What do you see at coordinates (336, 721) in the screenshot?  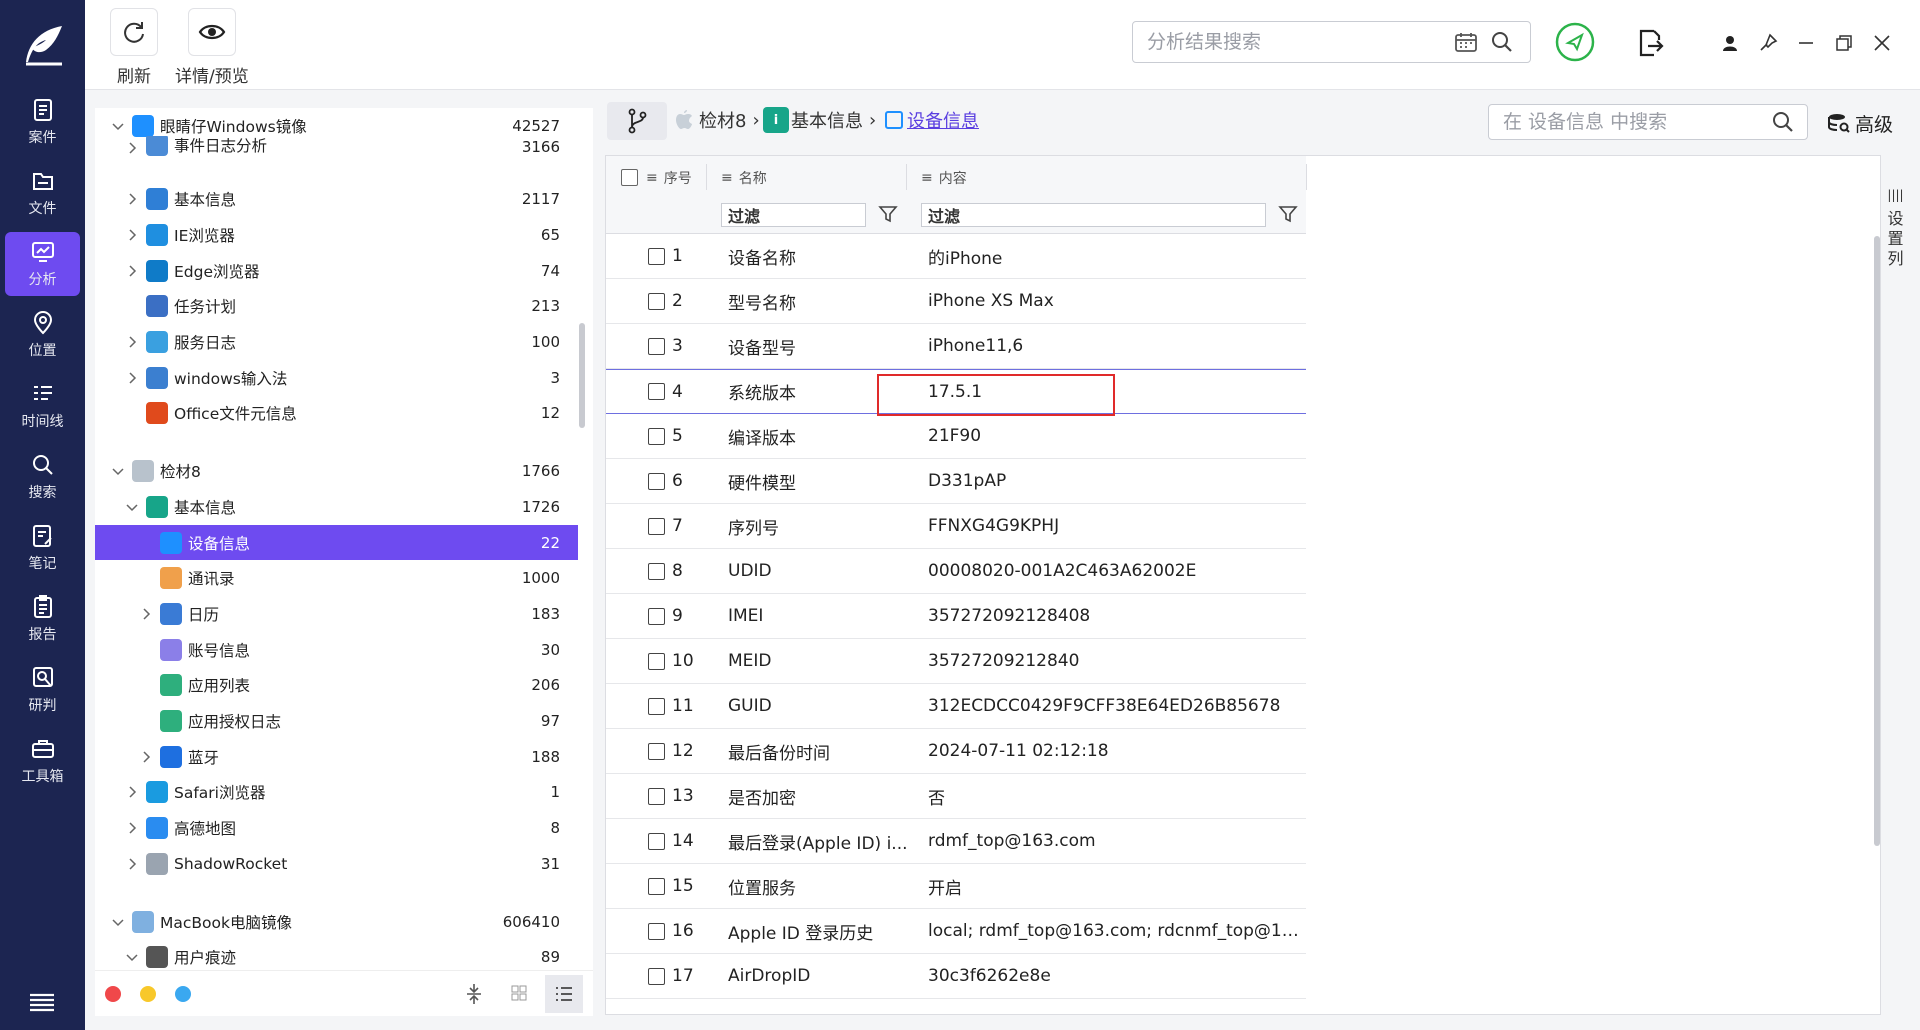 I see `tree-item: 应用授权日志 97` at bounding box center [336, 721].